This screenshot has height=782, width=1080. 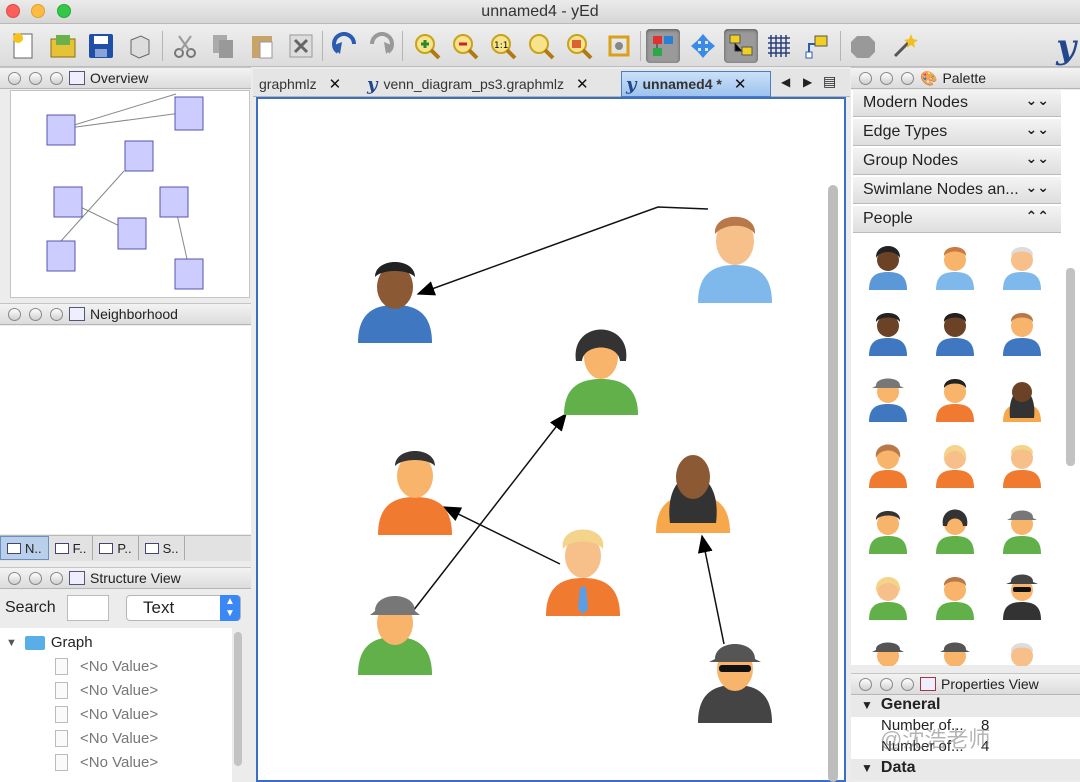 What do you see at coordinates (238, 699) in the screenshot?
I see `tree-scrollbar` at bounding box center [238, 699].